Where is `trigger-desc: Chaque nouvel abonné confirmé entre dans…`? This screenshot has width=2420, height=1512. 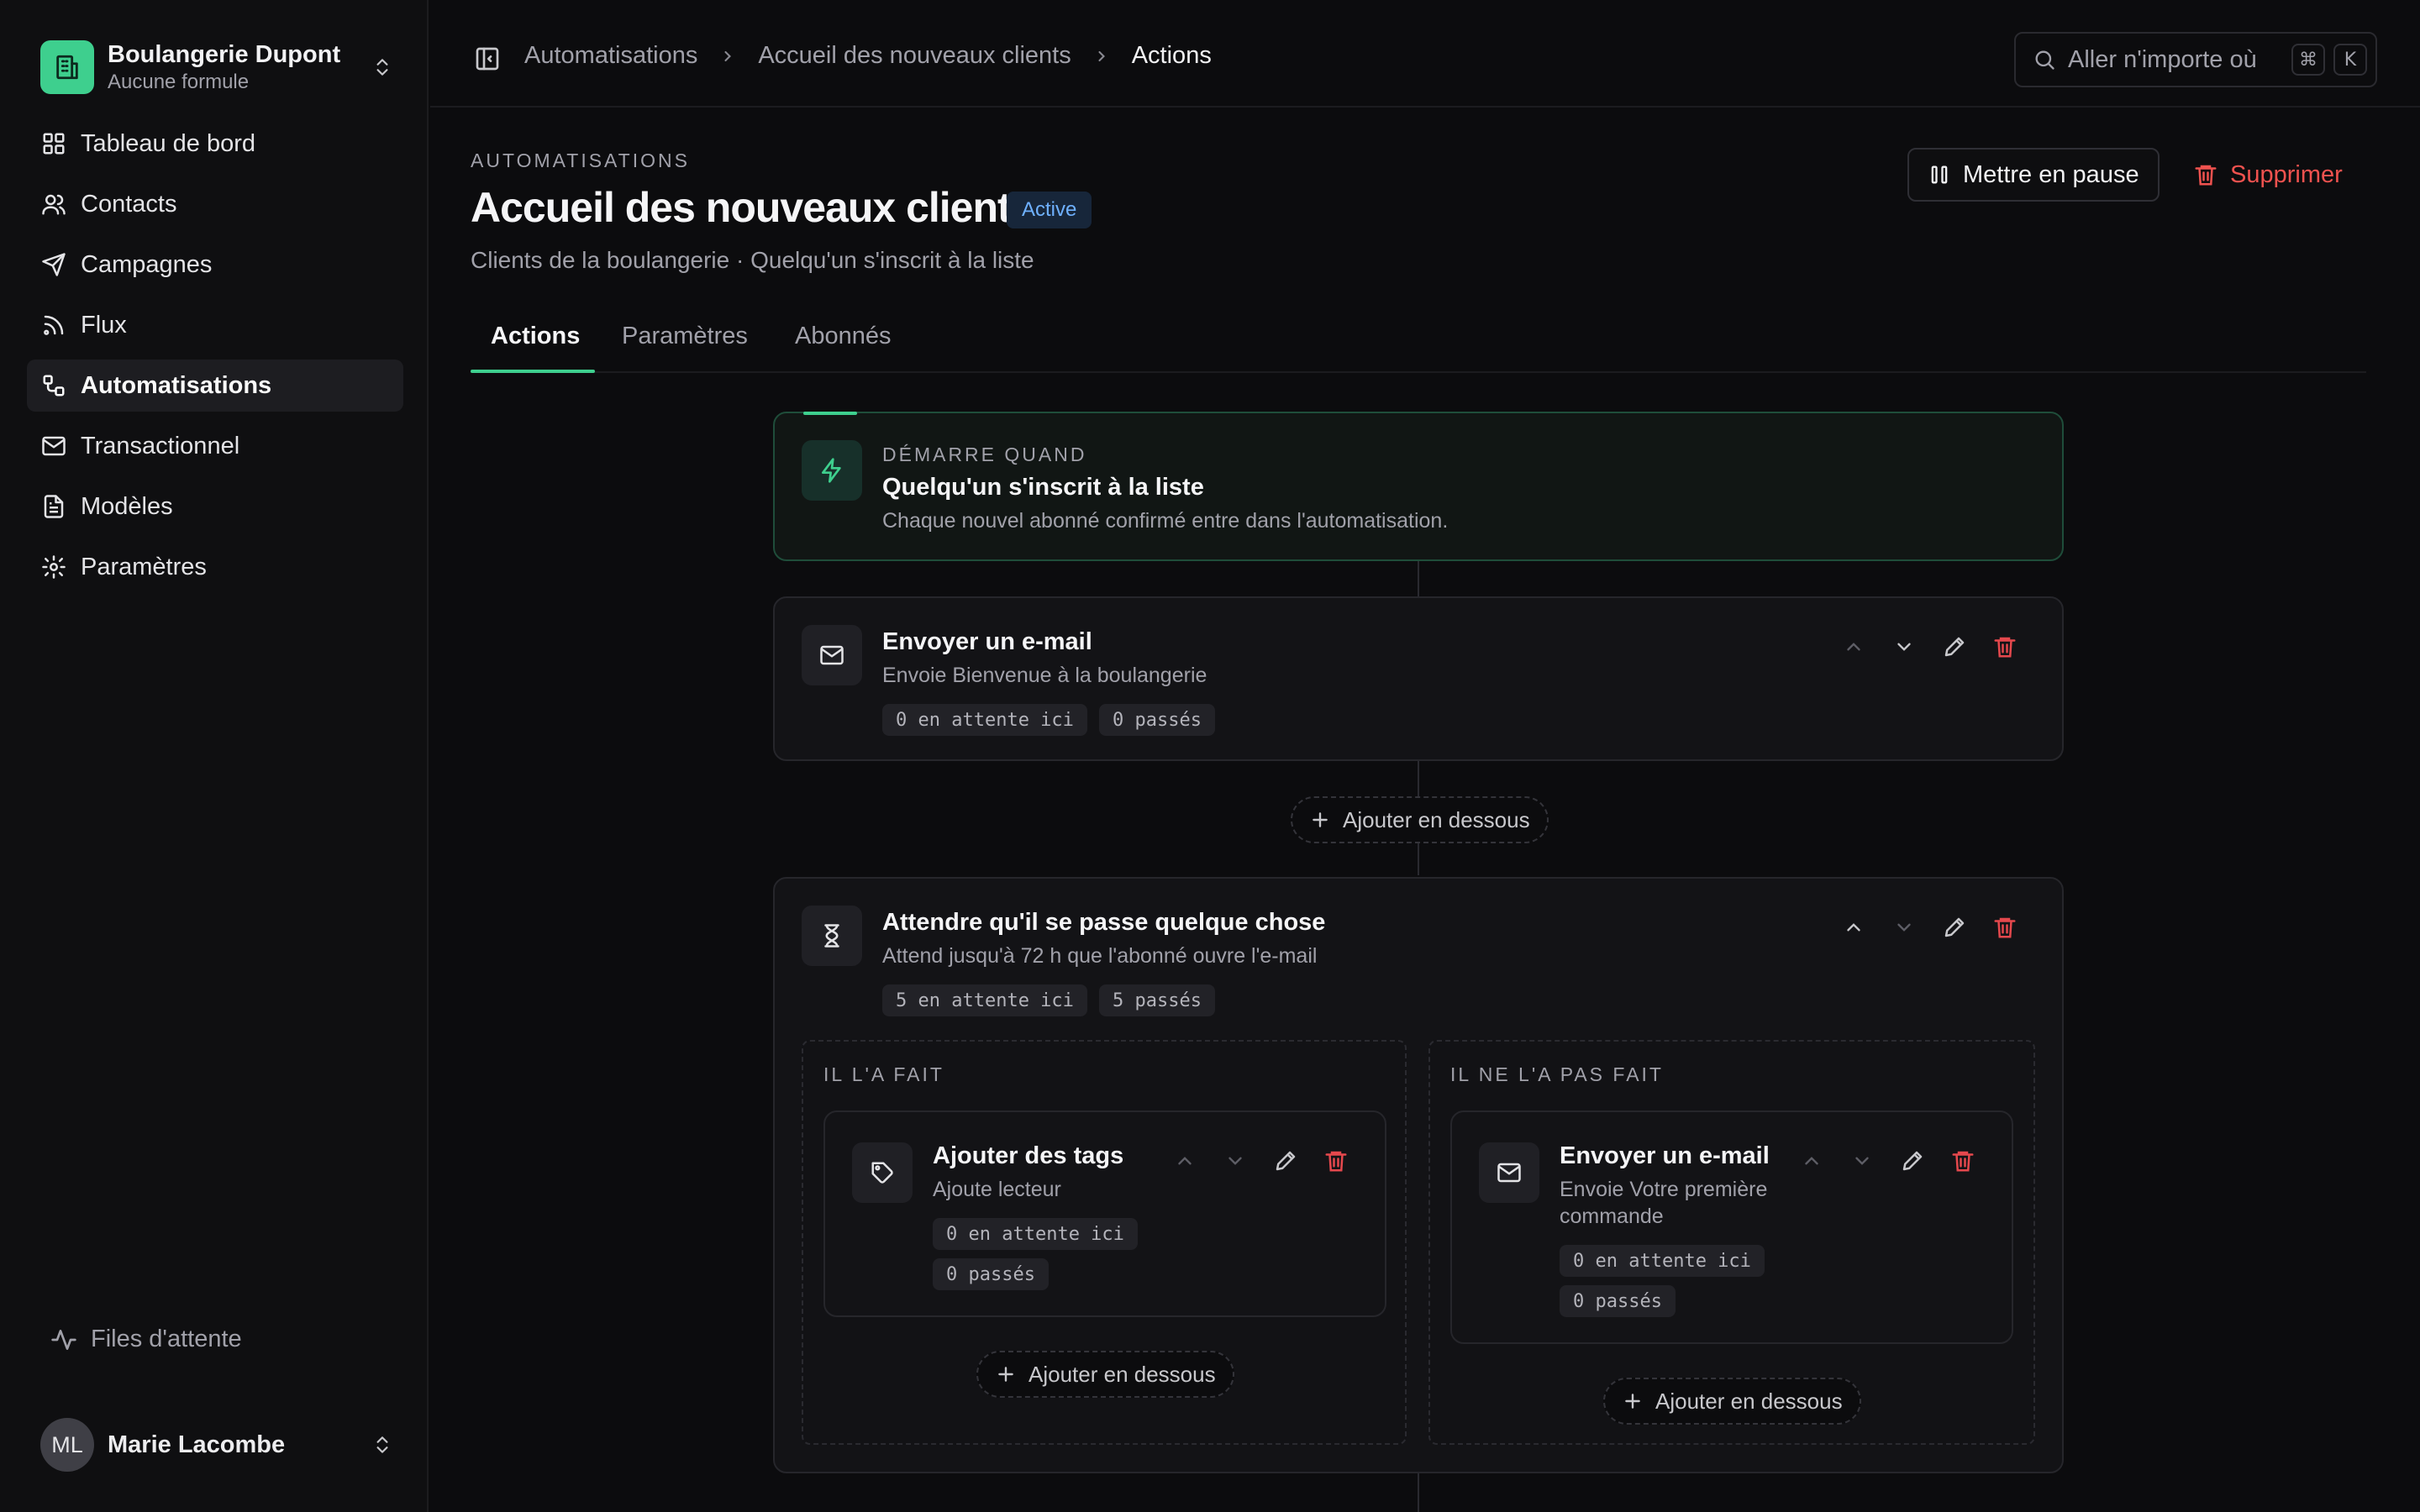 trigger-desc: Chaque nouvel abonné confirmé entre dans… is located at coordinates (1165, 521).